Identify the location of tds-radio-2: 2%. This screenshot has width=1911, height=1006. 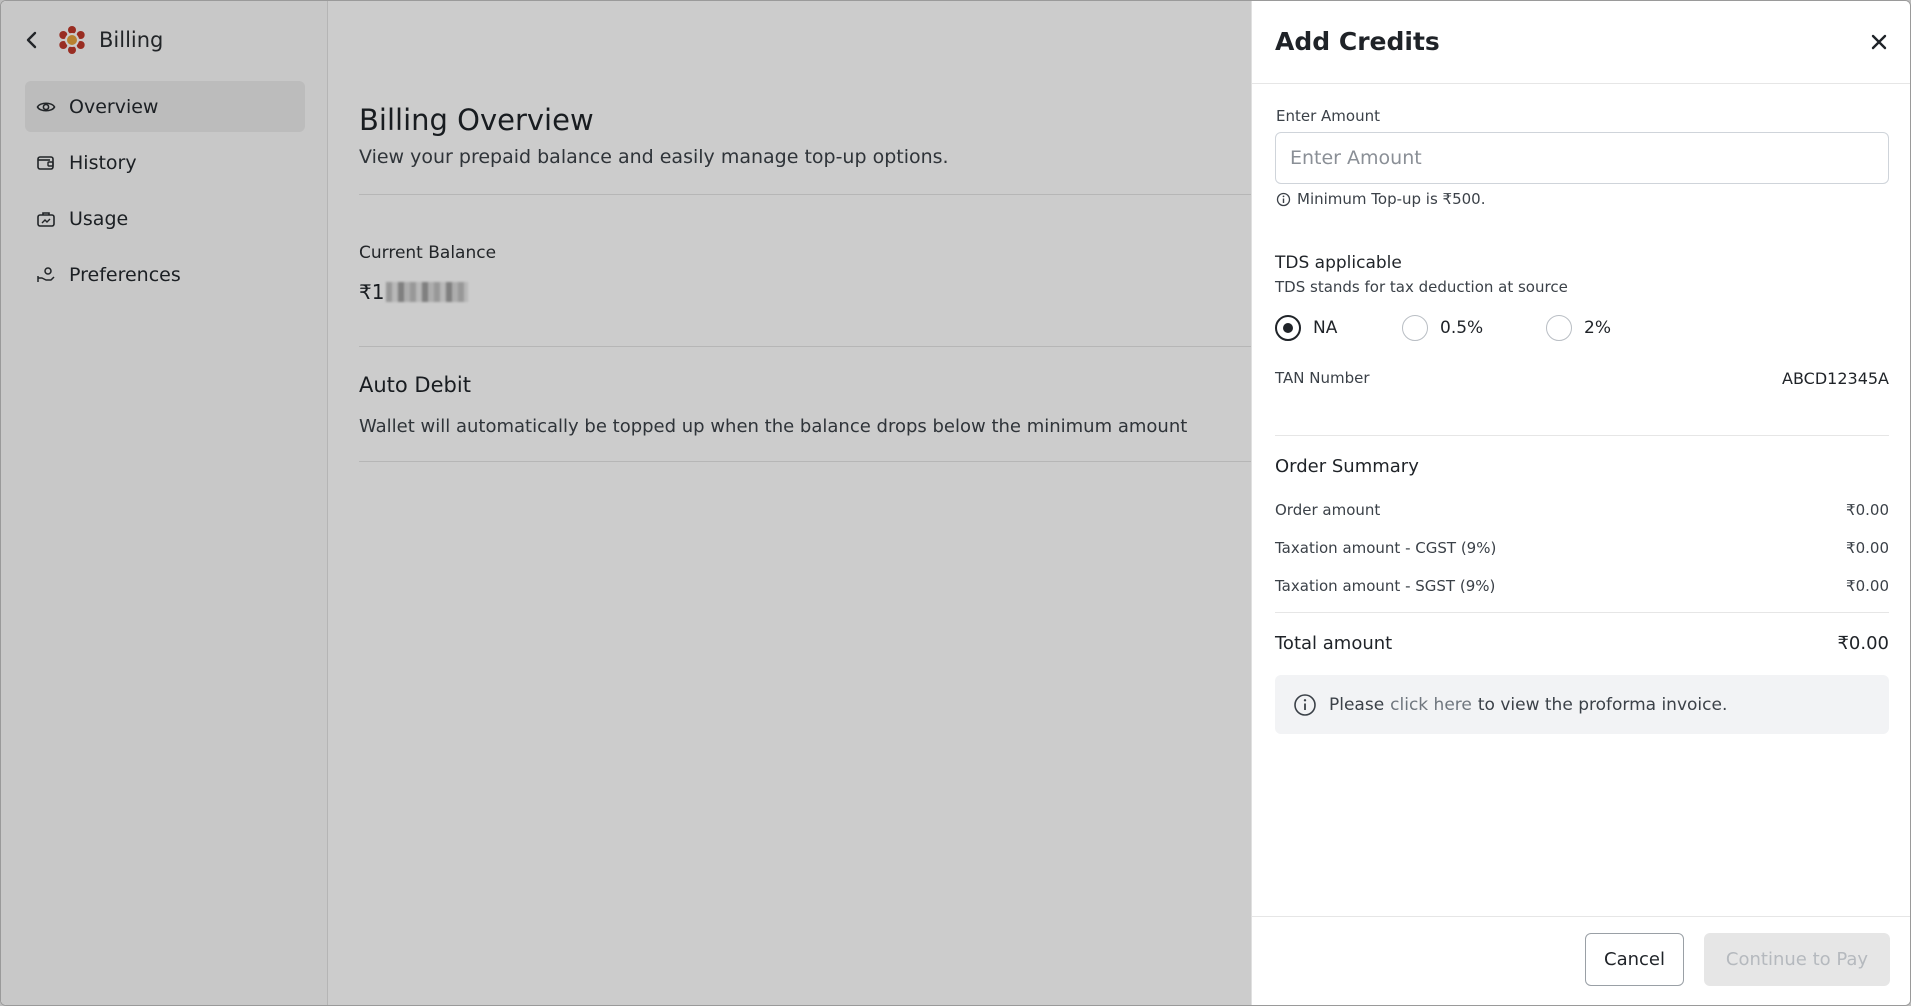
(1578, 328).